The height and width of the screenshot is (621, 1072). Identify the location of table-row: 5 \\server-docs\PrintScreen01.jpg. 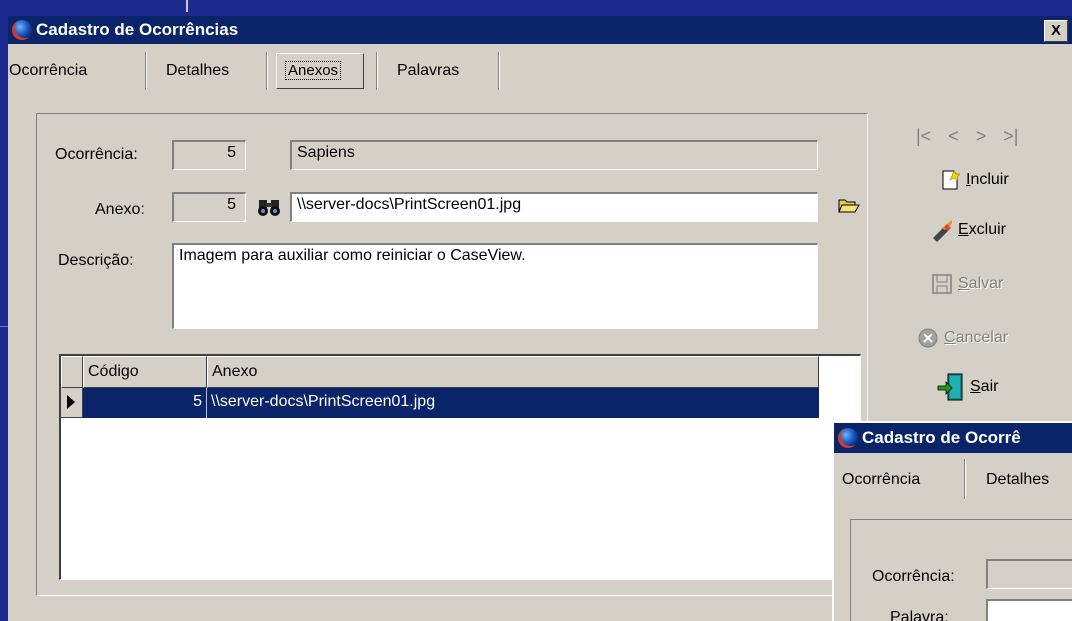
(440, 403).